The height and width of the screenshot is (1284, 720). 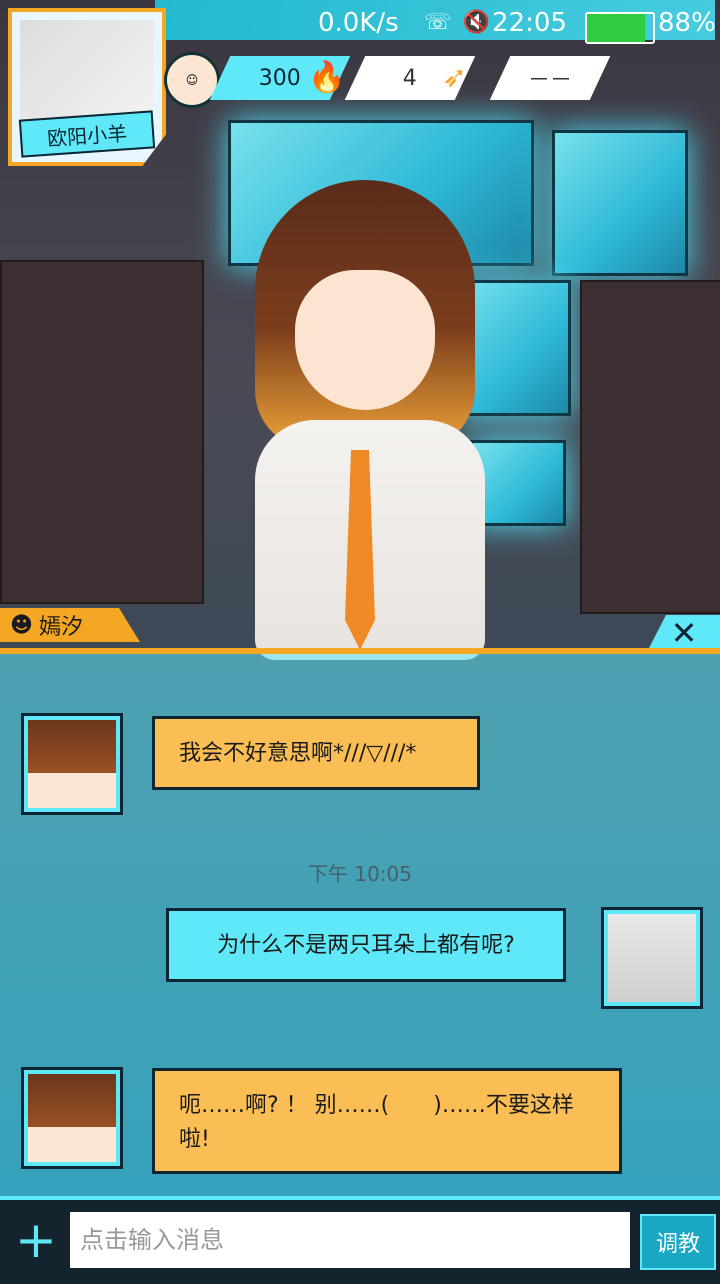 I want to click on message-input, so click(x=350, y=1240).